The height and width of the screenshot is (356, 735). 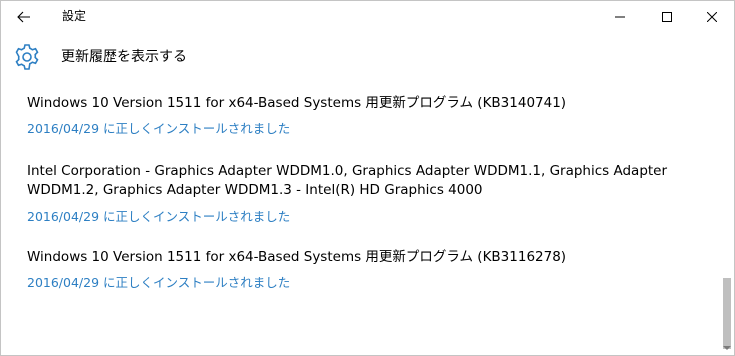 I want to click on minimize-button, so click(x=620, y=16).